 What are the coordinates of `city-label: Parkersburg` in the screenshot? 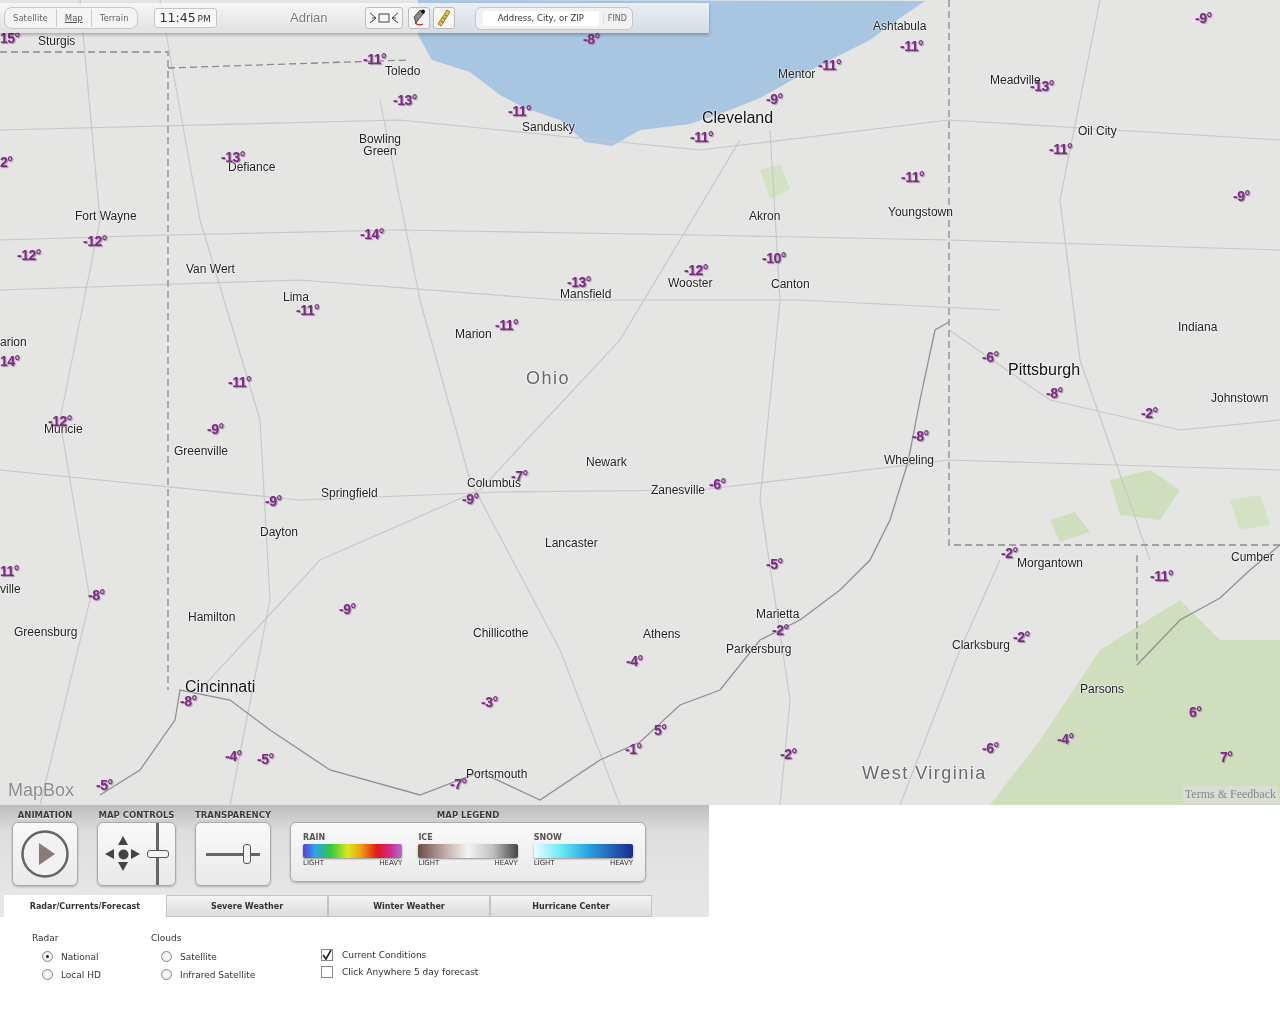 It's located at (759, 649).